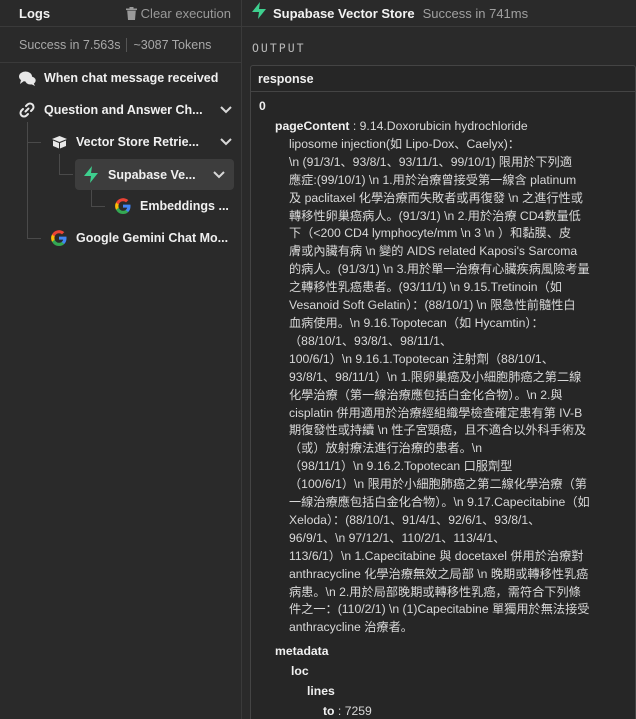 This screenshot has width=636, height=719. What do you see at coordinates (438, 484) in the screenshot?
I see `page-content-line: （100/6/1）\n 限用於小細胞肺癌之第二線化學治療（第` at bounding box center [438, 484].